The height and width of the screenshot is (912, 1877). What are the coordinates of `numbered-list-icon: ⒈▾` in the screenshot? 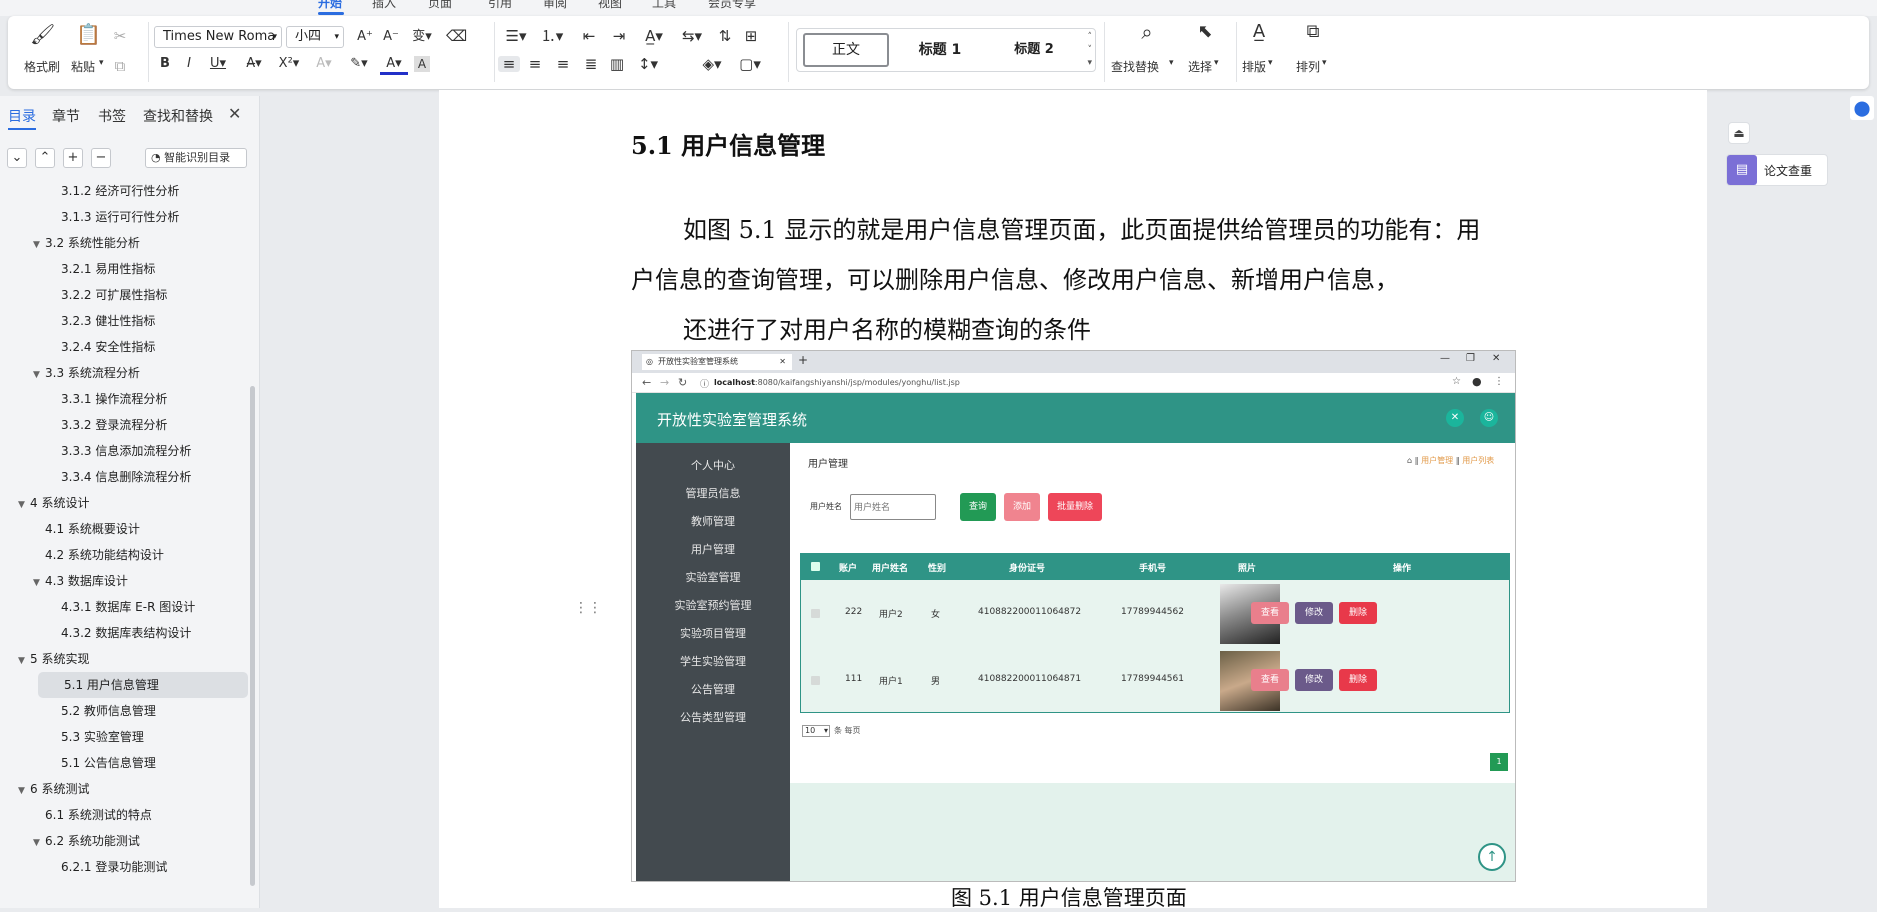 It's located at (552, 36).